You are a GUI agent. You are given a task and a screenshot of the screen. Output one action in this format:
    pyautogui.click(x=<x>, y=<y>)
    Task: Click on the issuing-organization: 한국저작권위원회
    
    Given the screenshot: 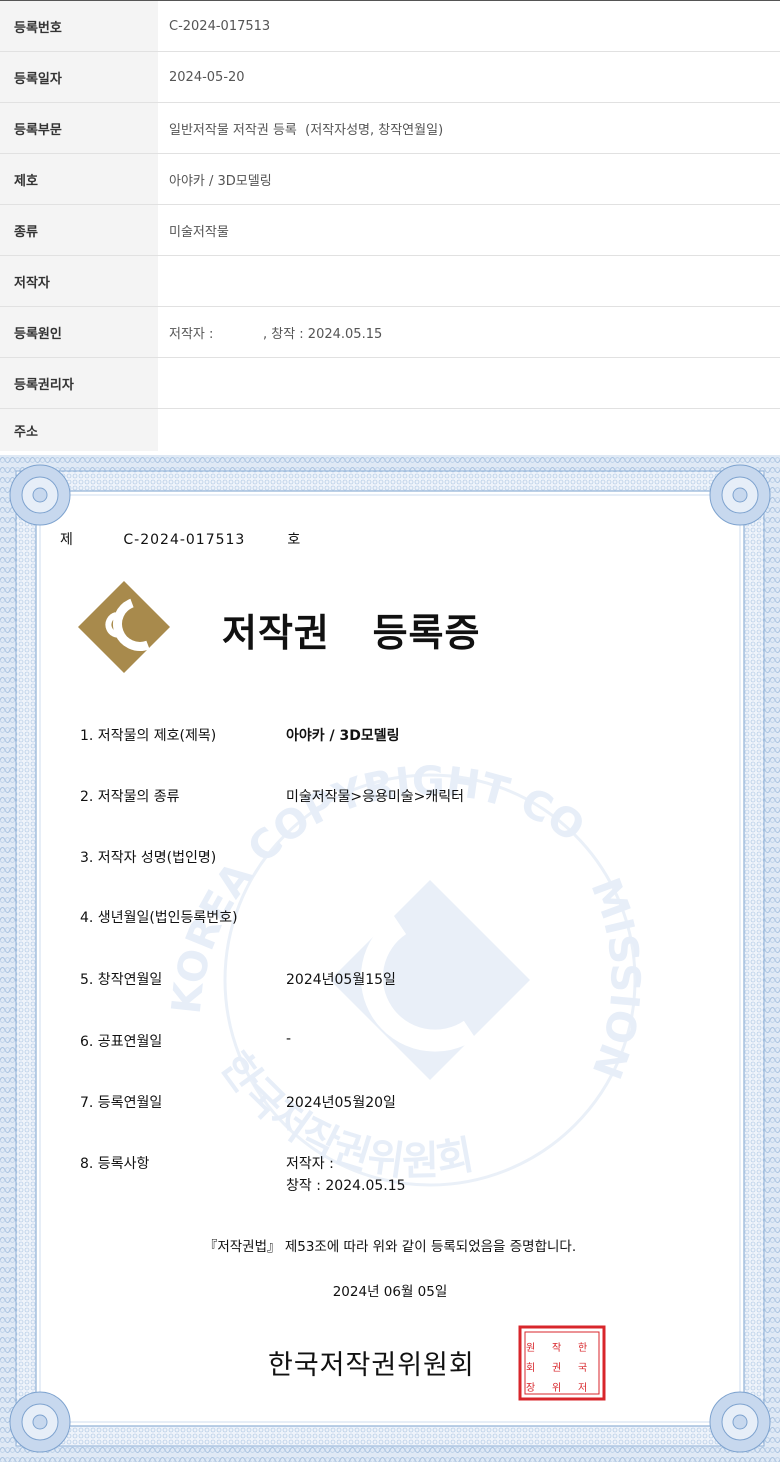 What is the action you would take?
    pyautogui.click(x=371, y=1365)
    